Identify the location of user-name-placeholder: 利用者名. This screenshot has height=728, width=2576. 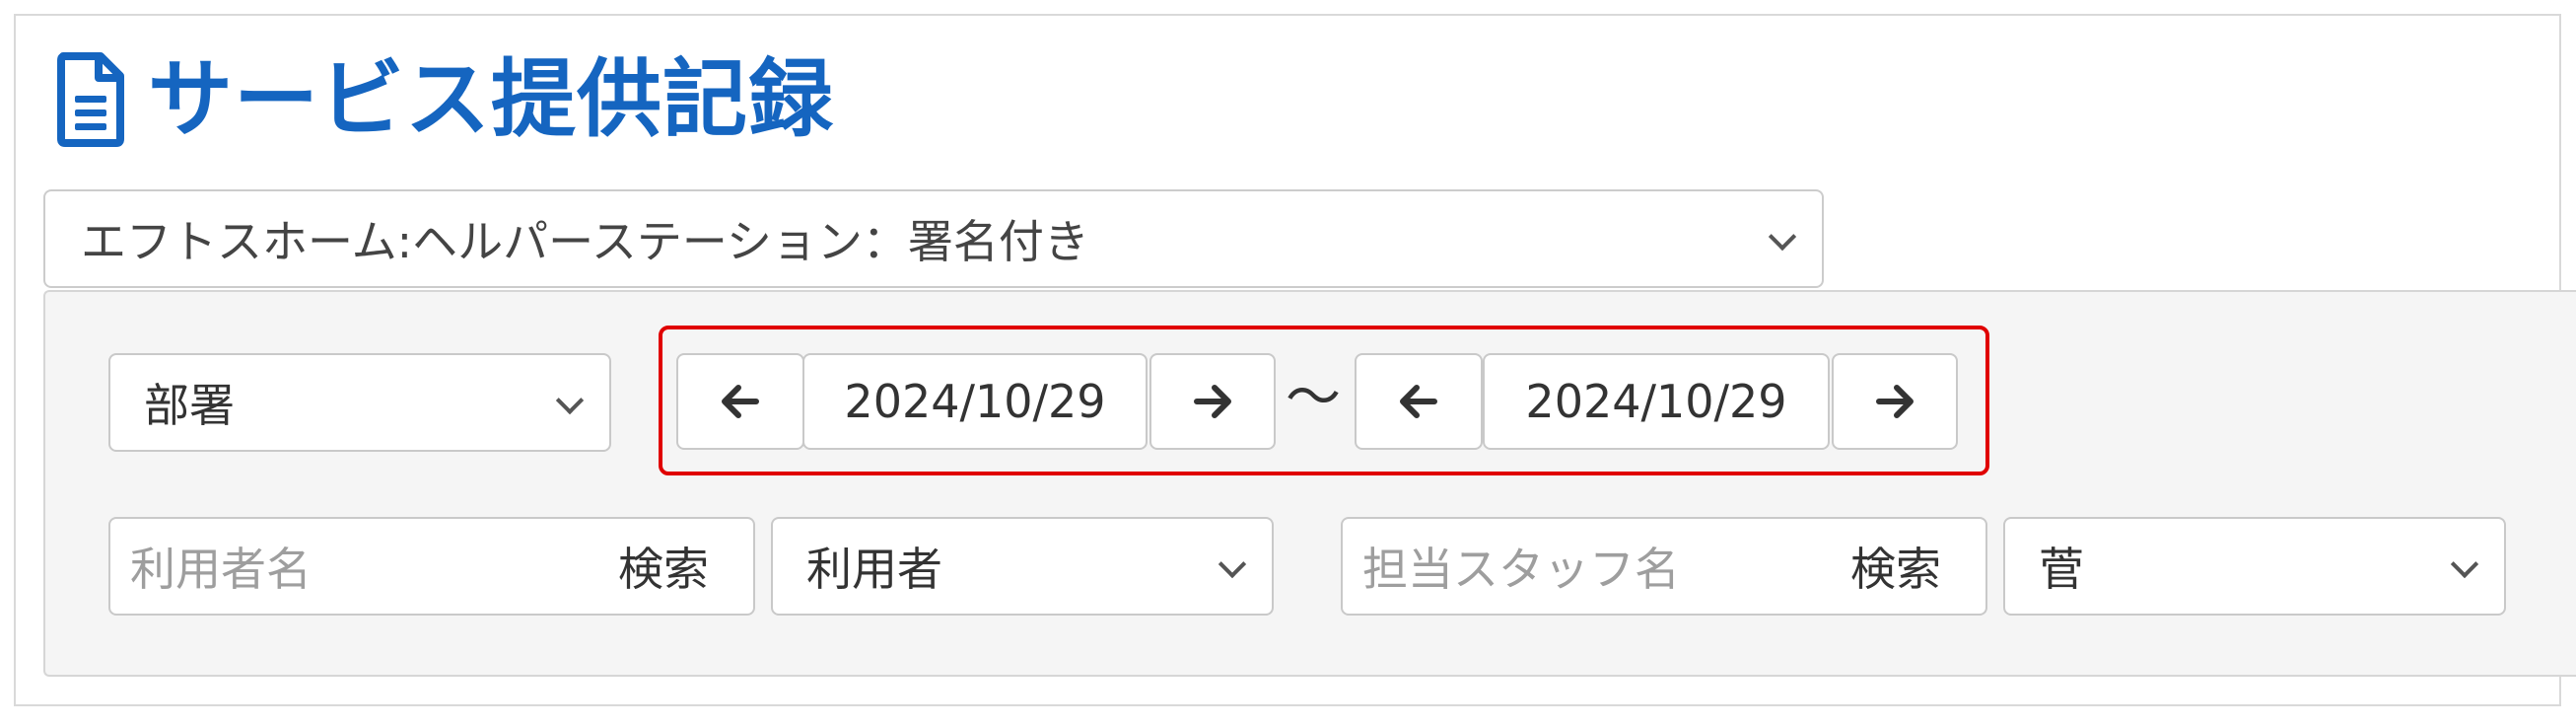
(221, 569).